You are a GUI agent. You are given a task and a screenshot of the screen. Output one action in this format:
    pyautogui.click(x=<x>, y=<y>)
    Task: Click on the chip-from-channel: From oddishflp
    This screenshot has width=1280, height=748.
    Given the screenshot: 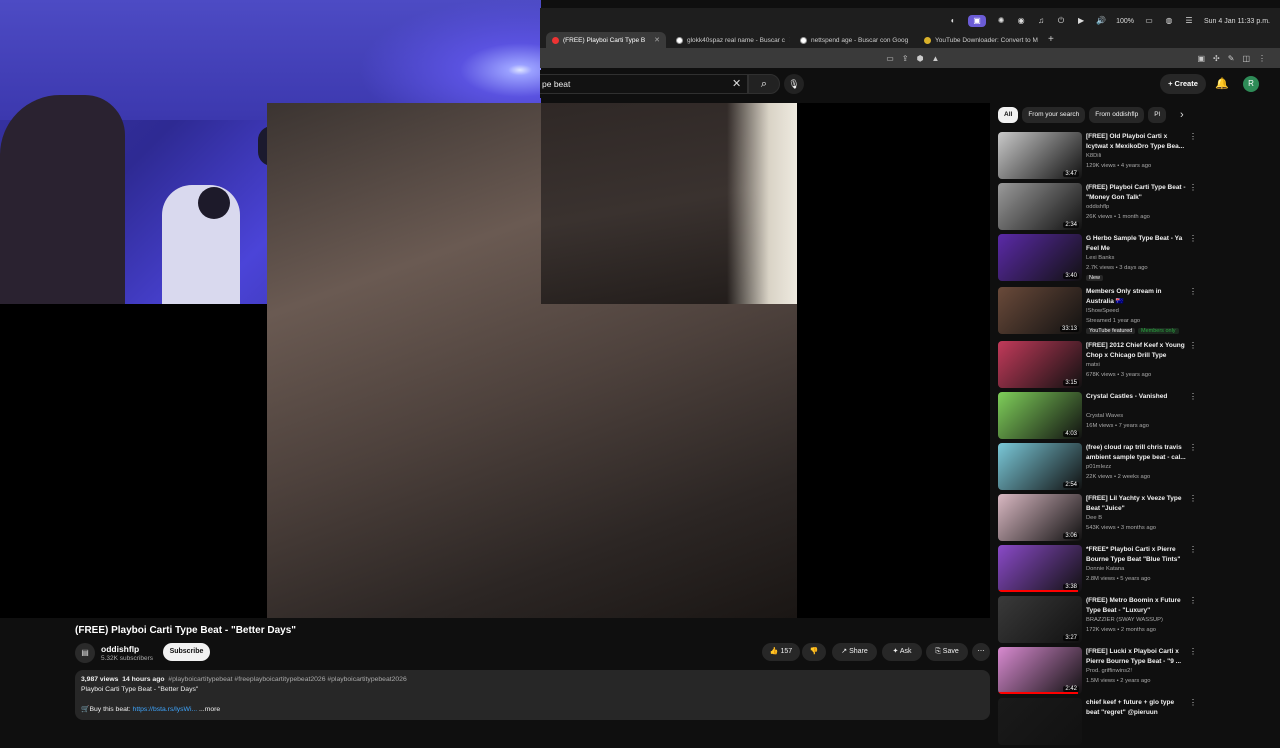 What is the action you would take?
    pyautogui.click(x=1117, y=115)
    